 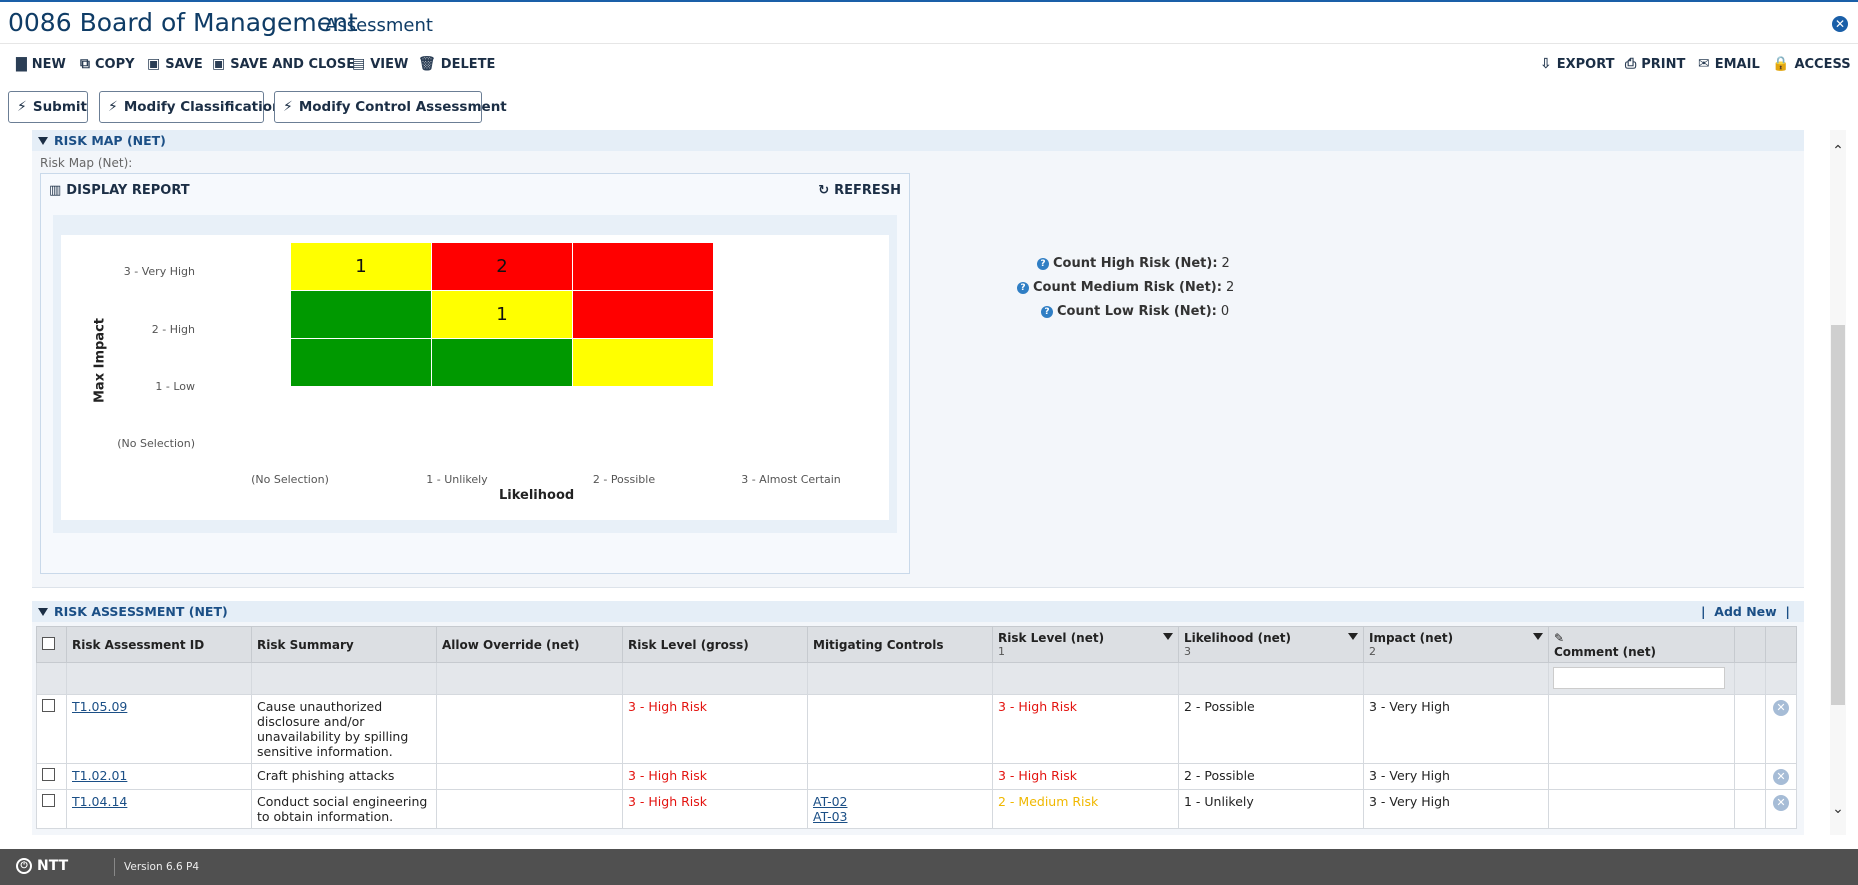 I want to click on risk-id-link: T1.05.09, so click(x=99, y=706).